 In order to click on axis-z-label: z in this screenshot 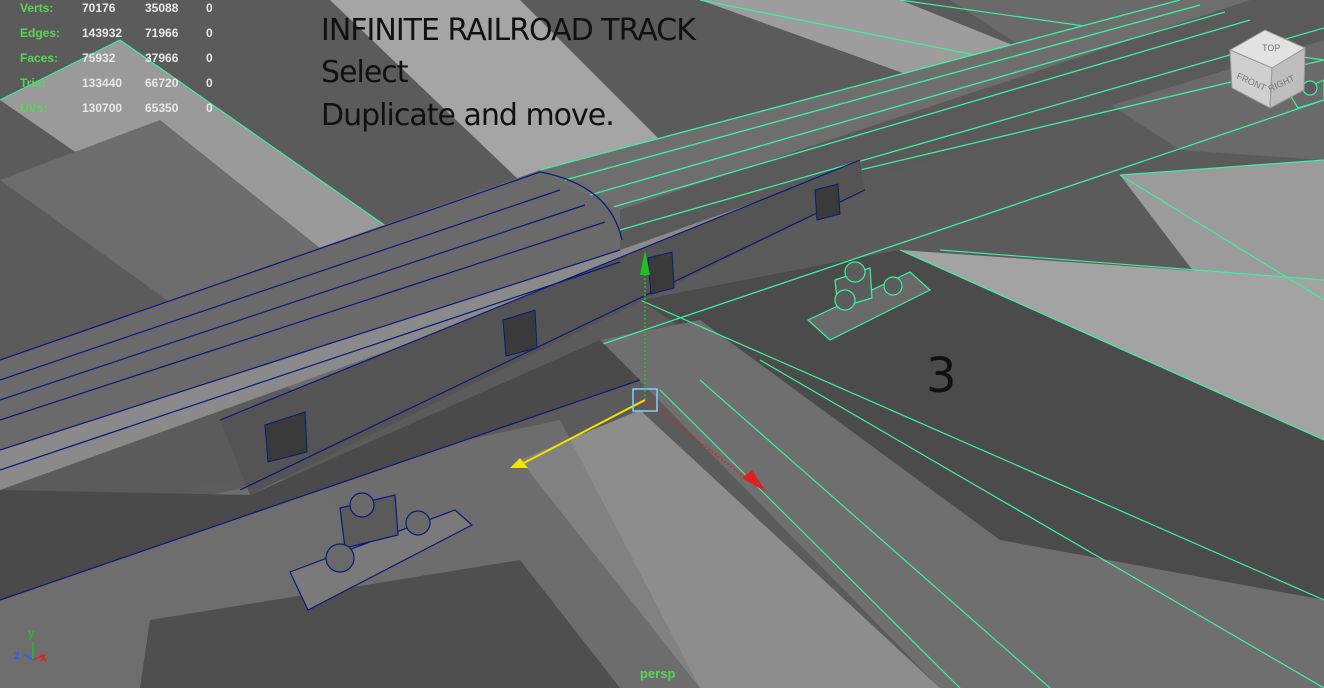, I will do `click(17, 655)`.